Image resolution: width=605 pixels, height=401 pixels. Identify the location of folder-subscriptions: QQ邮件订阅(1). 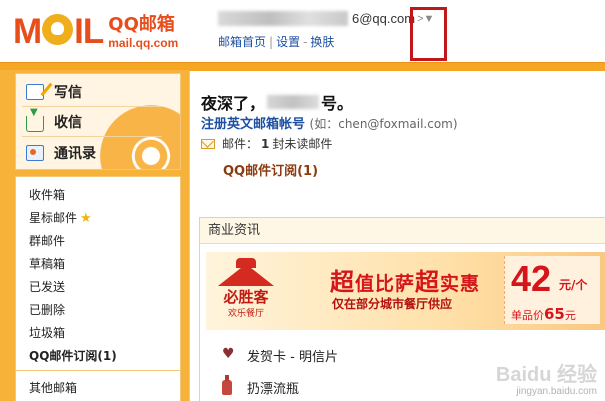
(73, 355).